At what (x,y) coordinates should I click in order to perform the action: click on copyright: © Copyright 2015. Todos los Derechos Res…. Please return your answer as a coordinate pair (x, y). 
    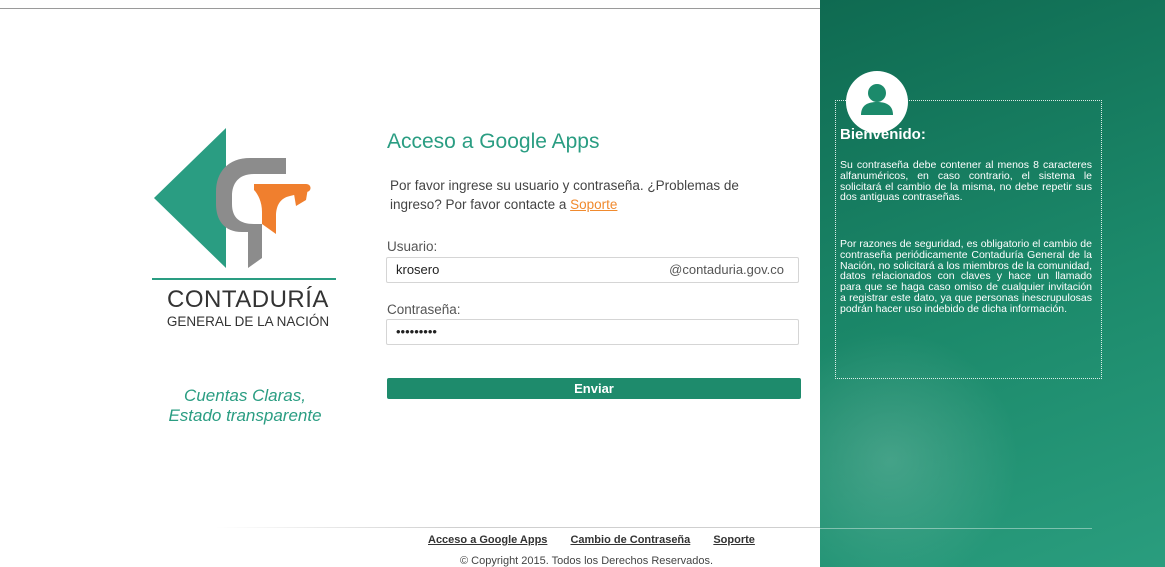
    Looking at the image, I should click on (587, 561).